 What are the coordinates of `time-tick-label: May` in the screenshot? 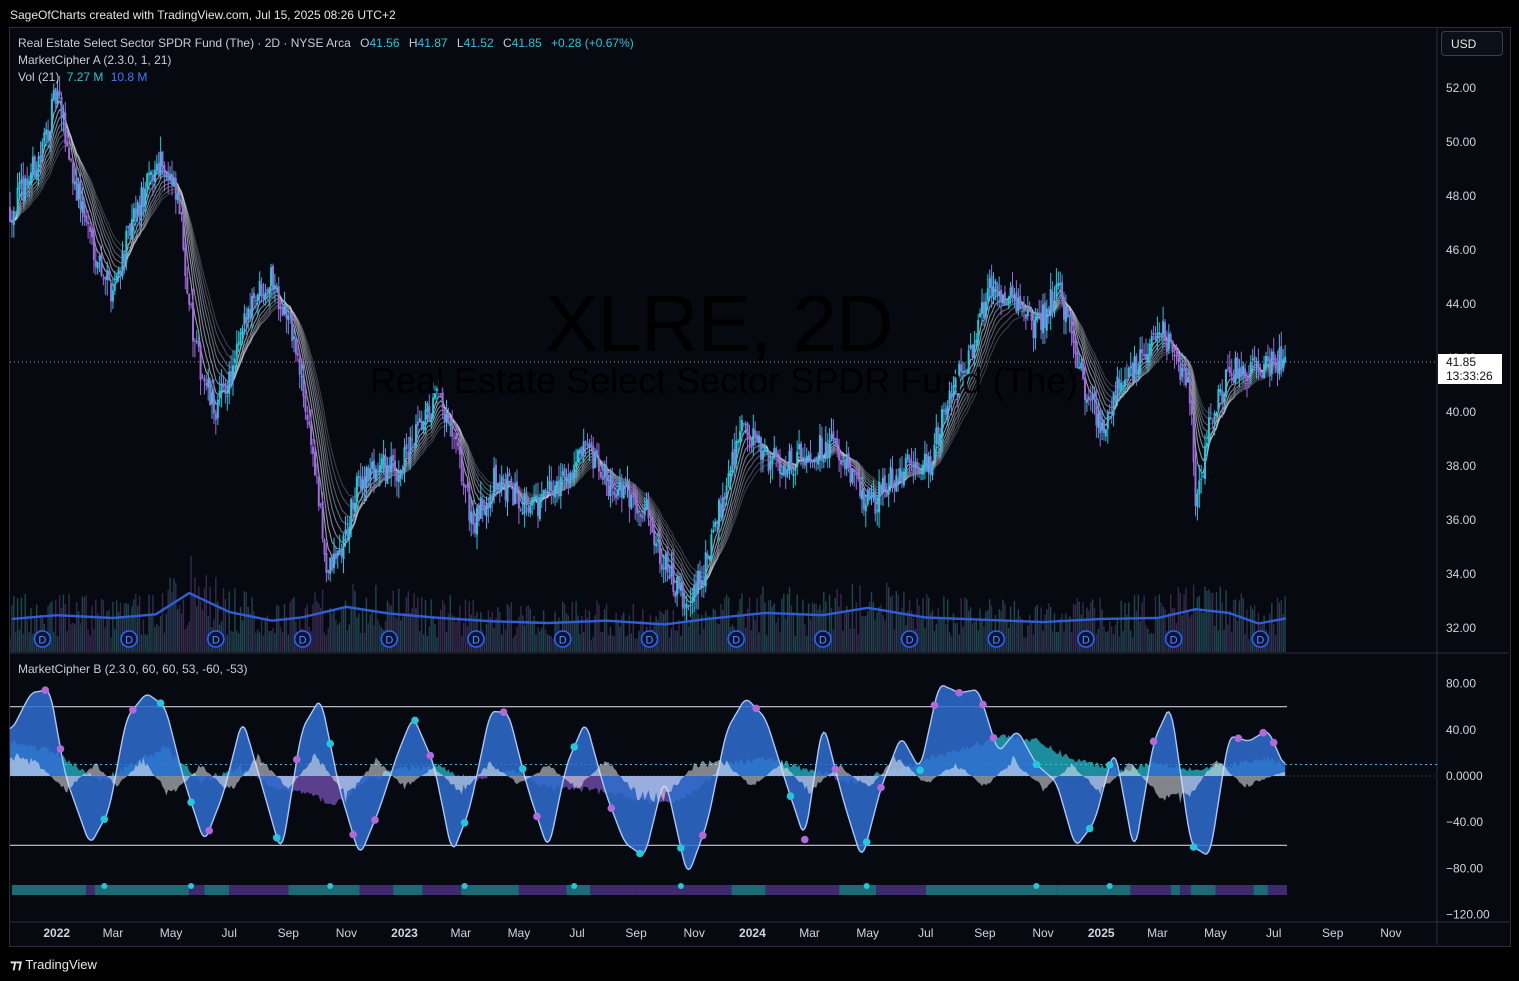 It's located at (171, 933).